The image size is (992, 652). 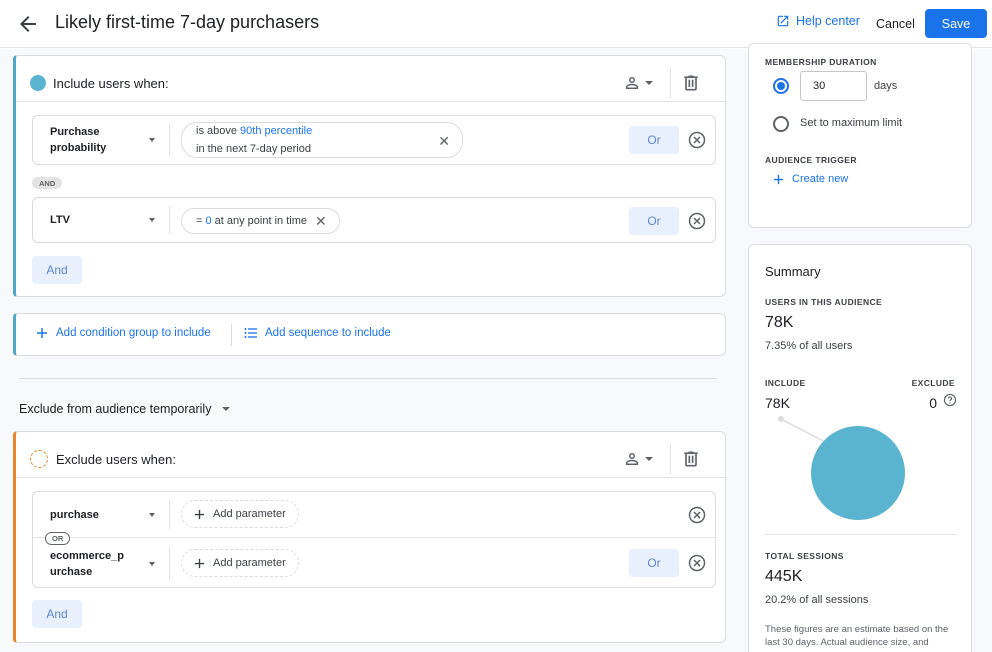 What do you see at coordinates (218, 131) in the screenshot?
I see `chip-operator: is above` at bounding box center [218, 131].